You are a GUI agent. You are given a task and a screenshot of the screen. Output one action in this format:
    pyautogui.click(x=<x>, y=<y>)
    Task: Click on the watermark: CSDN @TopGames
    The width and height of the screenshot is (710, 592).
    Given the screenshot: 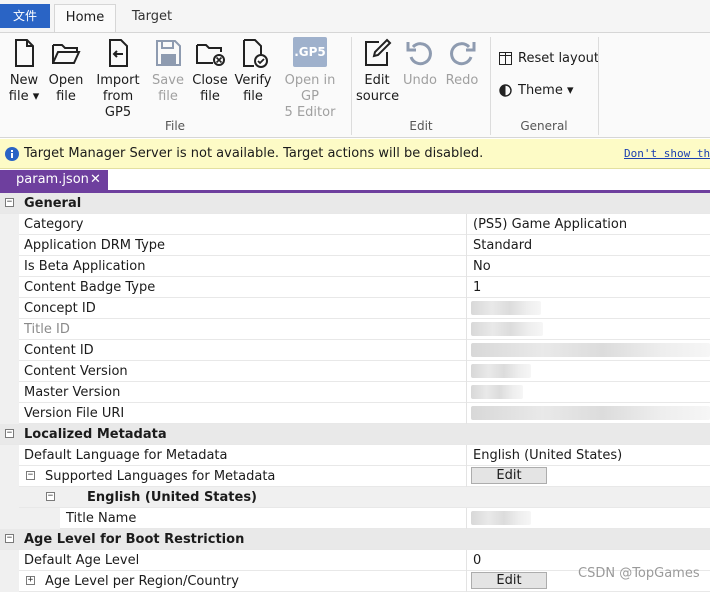 What is the action you would take?
    pyautogui.click(x=639, y=573)
    